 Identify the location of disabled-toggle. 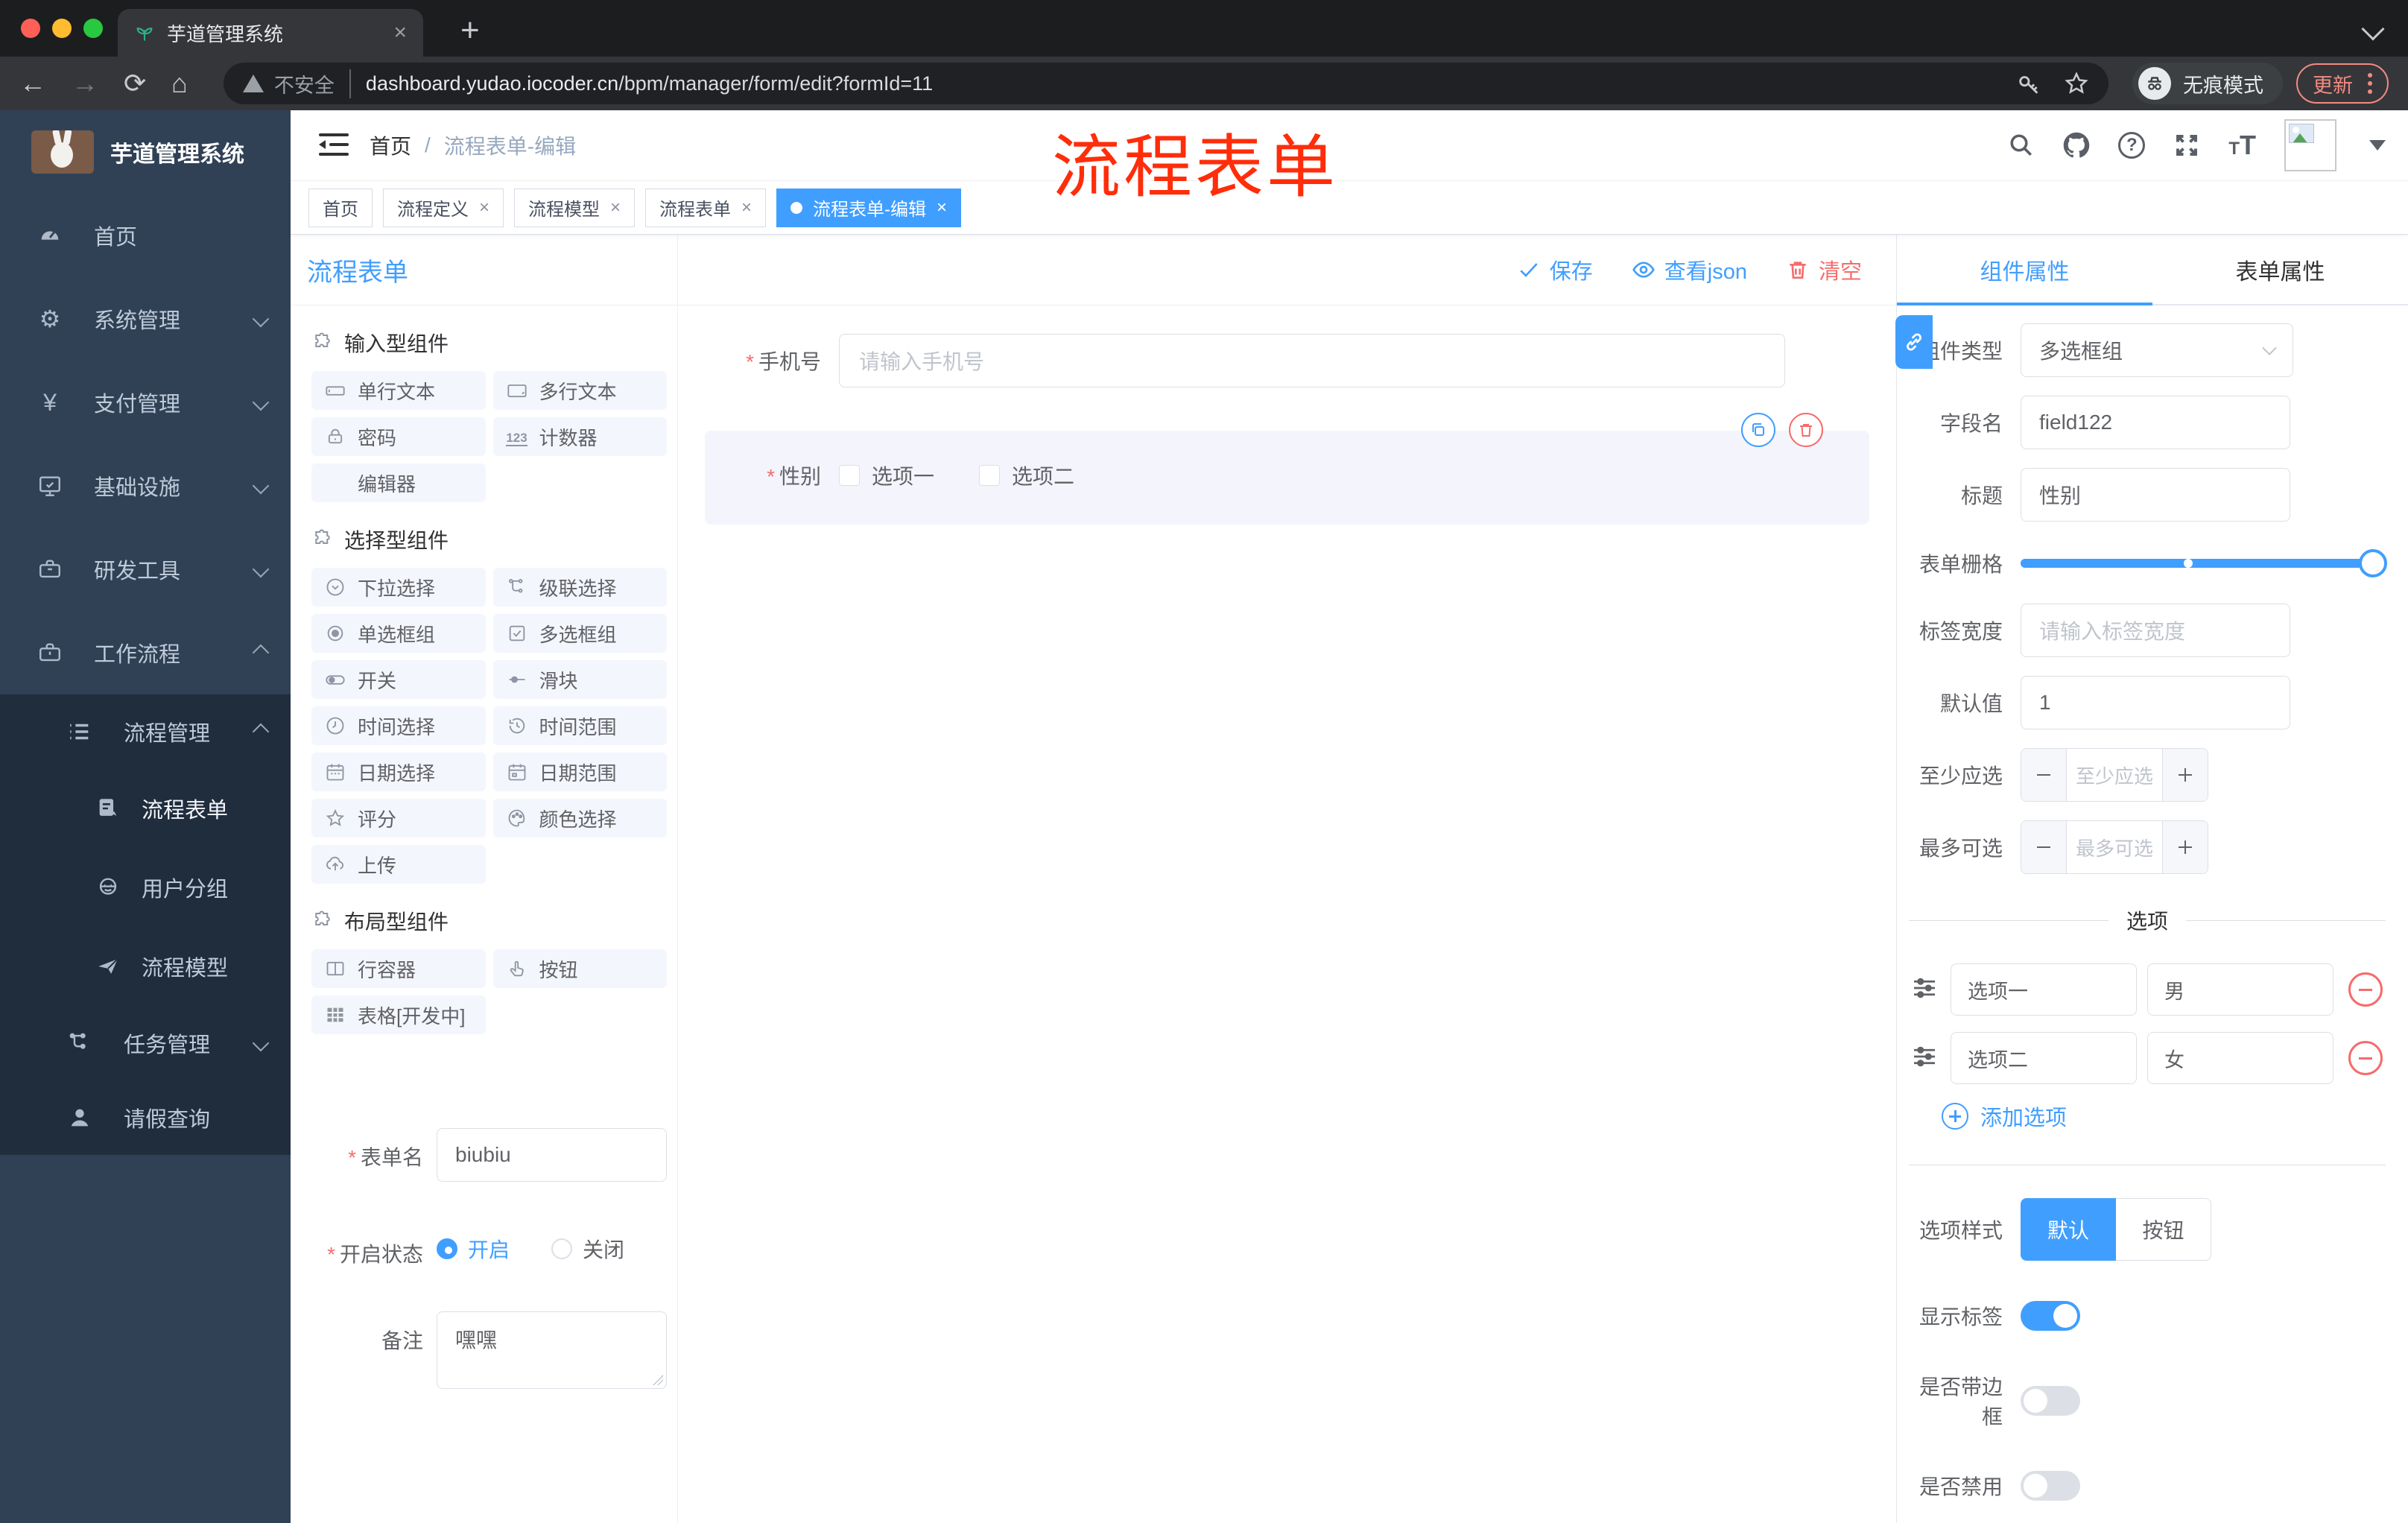
(2050, 1486).